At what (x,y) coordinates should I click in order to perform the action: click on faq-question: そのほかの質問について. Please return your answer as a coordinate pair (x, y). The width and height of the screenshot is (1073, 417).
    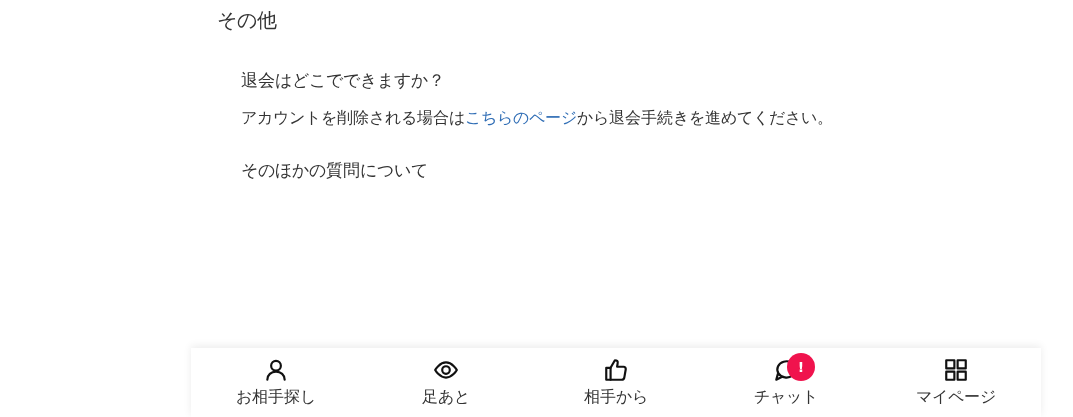
    Looking at the image, I should click on (334, 170).